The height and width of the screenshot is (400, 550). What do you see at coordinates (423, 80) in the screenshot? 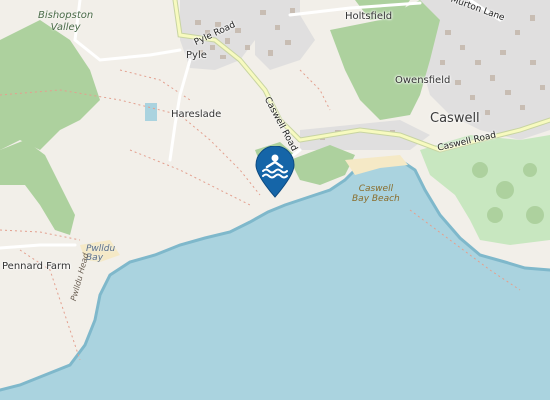
I see `owensfield-label: Owensfield` at bounding box center [423, 80].